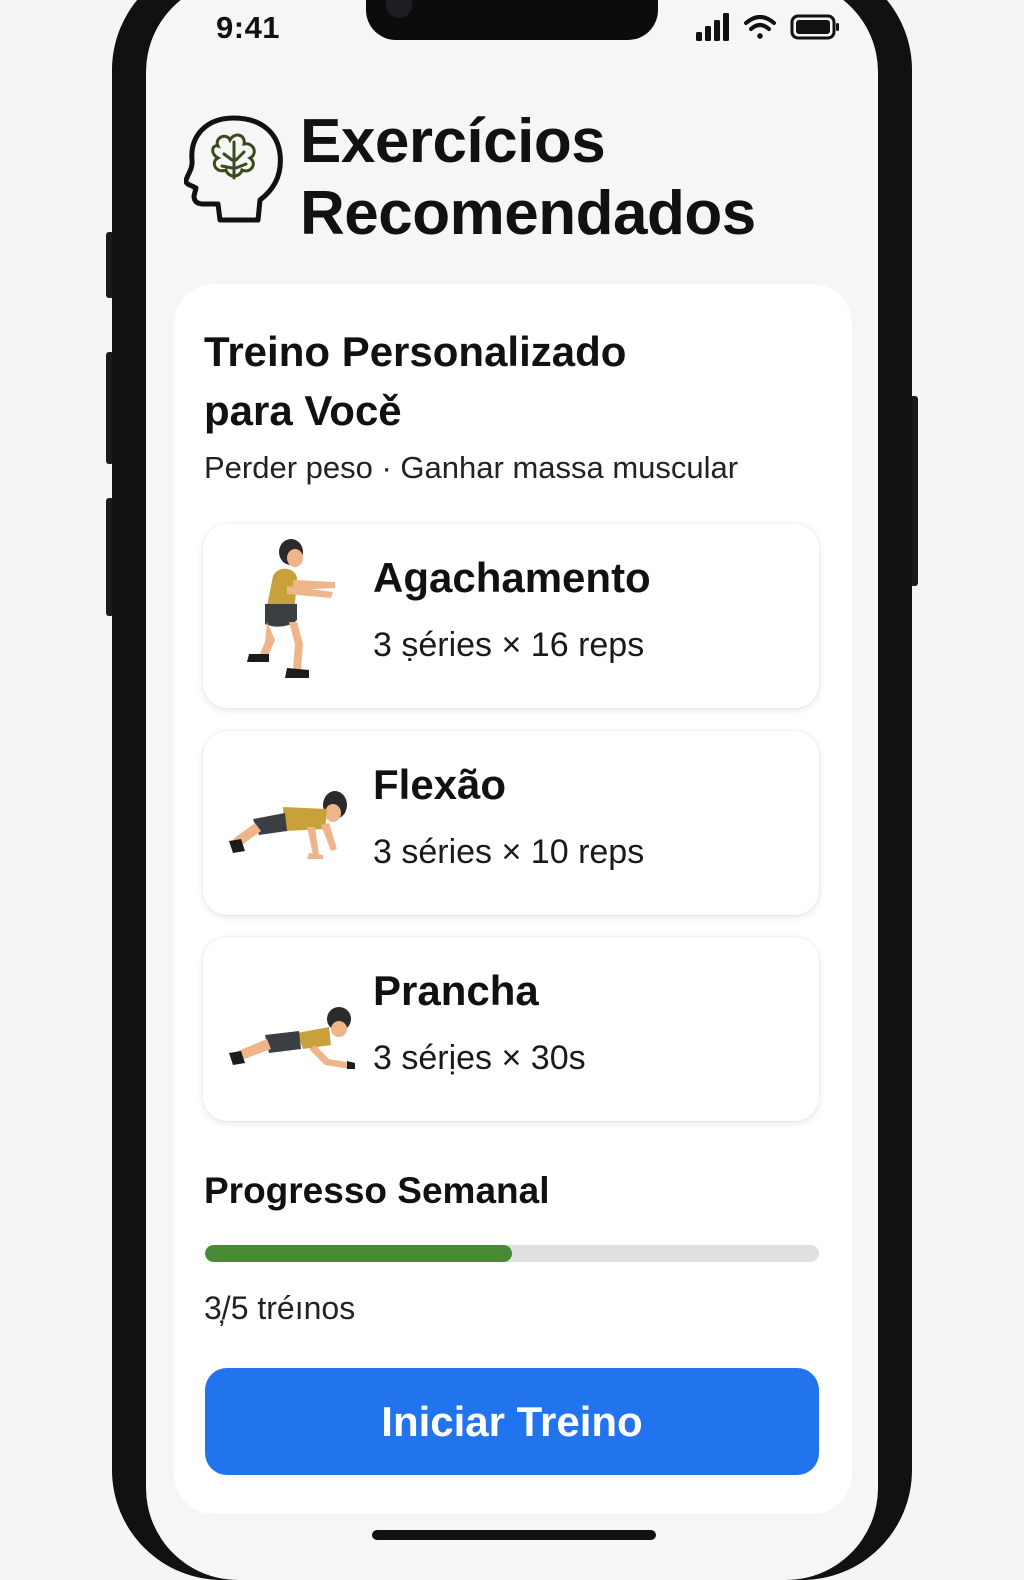 The width and height of the screenshot is (1024, 1580). I want to click on exercise-name: Flexão, so click(440, 784).